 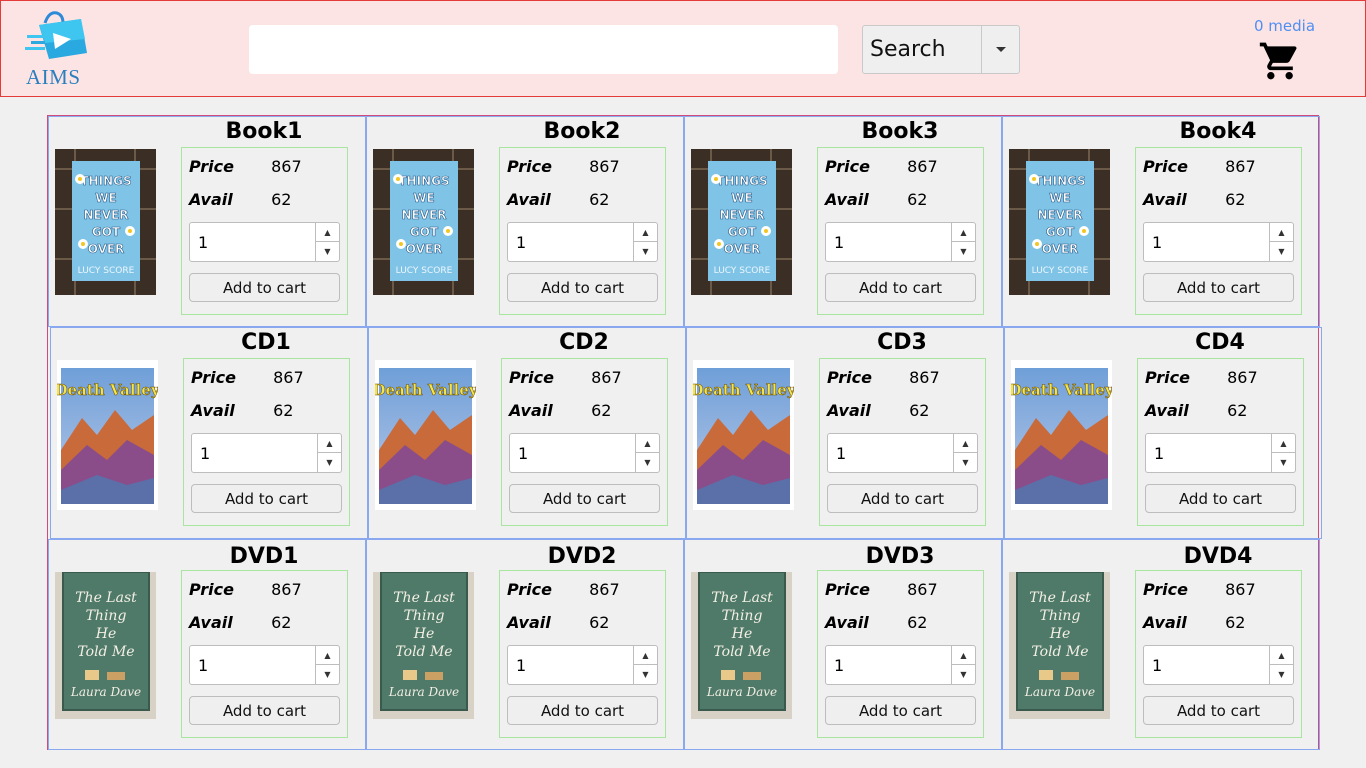 What do you see at coordinates (742, 215) in the screenshot?
I see `svg-text: NEVER` at bounding box center [742, 215].